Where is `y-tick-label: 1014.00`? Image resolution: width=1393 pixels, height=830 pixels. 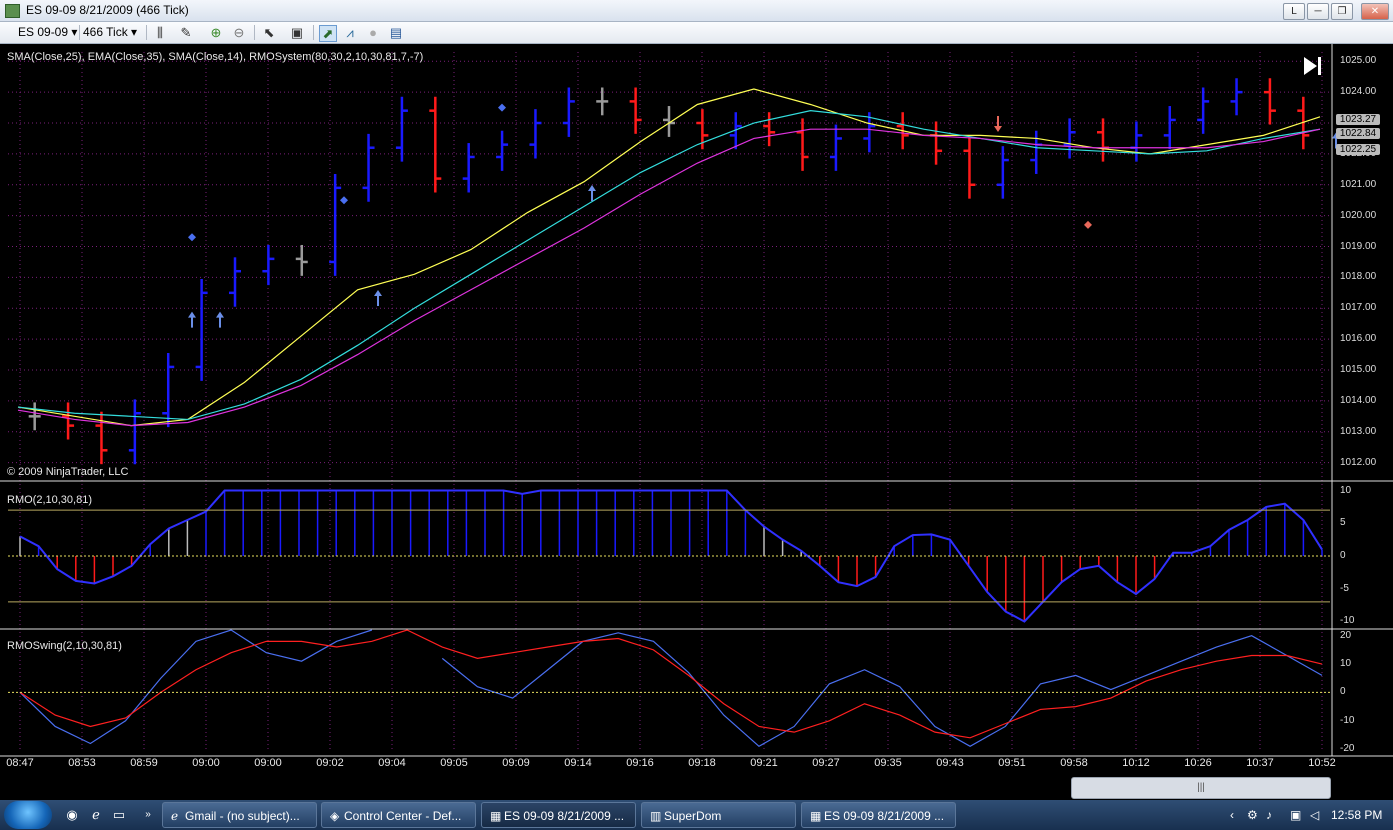
y-tick-label: 1014.00 is located at coordinates (1358, 400).